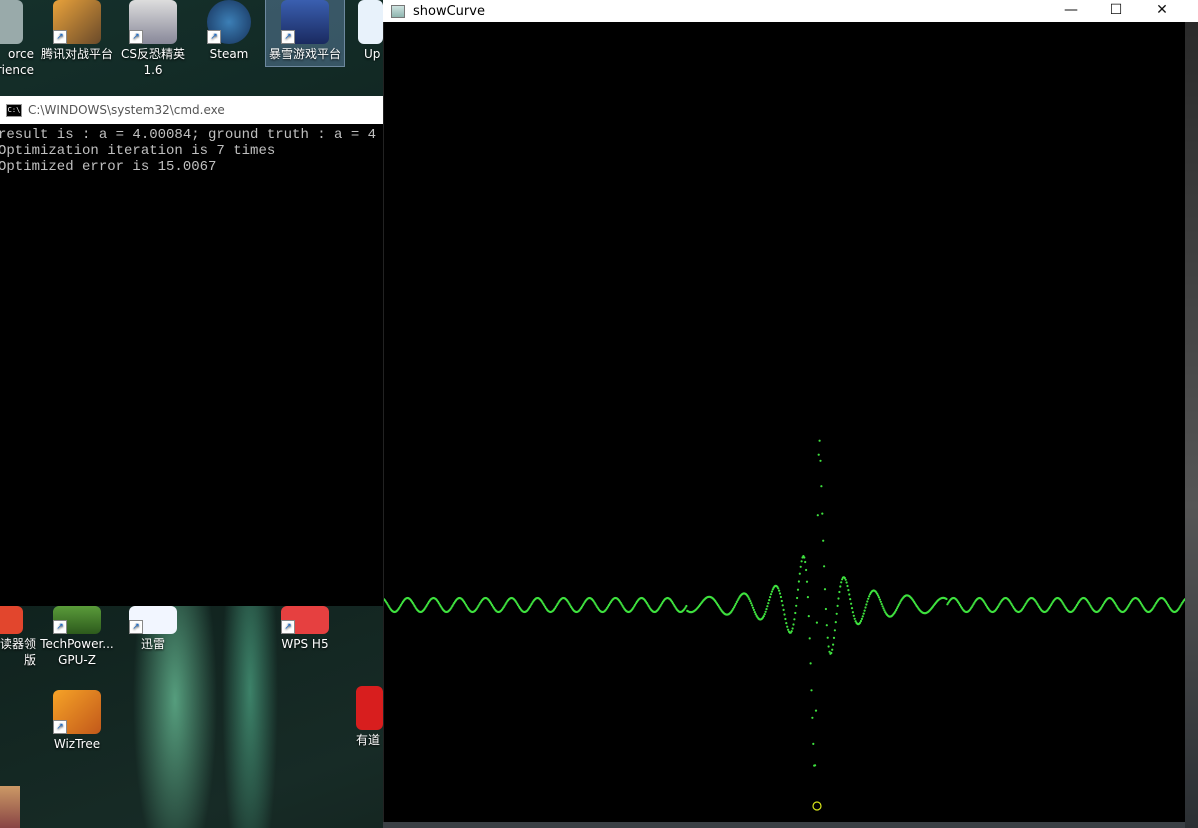 The image size is (1198, 828). Describe the element at coordinates (368, 740) in the screenshot. I see `desktop-icon-label: 有道` at that location.